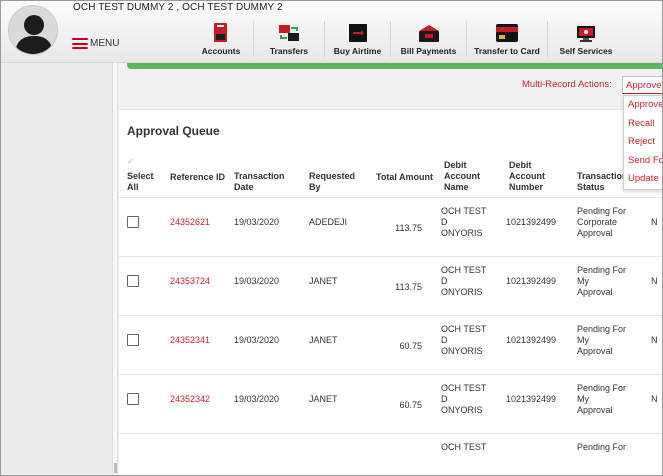 The image size is (663, 476). Describe the element at coordinates (567, 84) in the screenshot. I see `multi-record-label: Multi-Record Actions:` at that location.